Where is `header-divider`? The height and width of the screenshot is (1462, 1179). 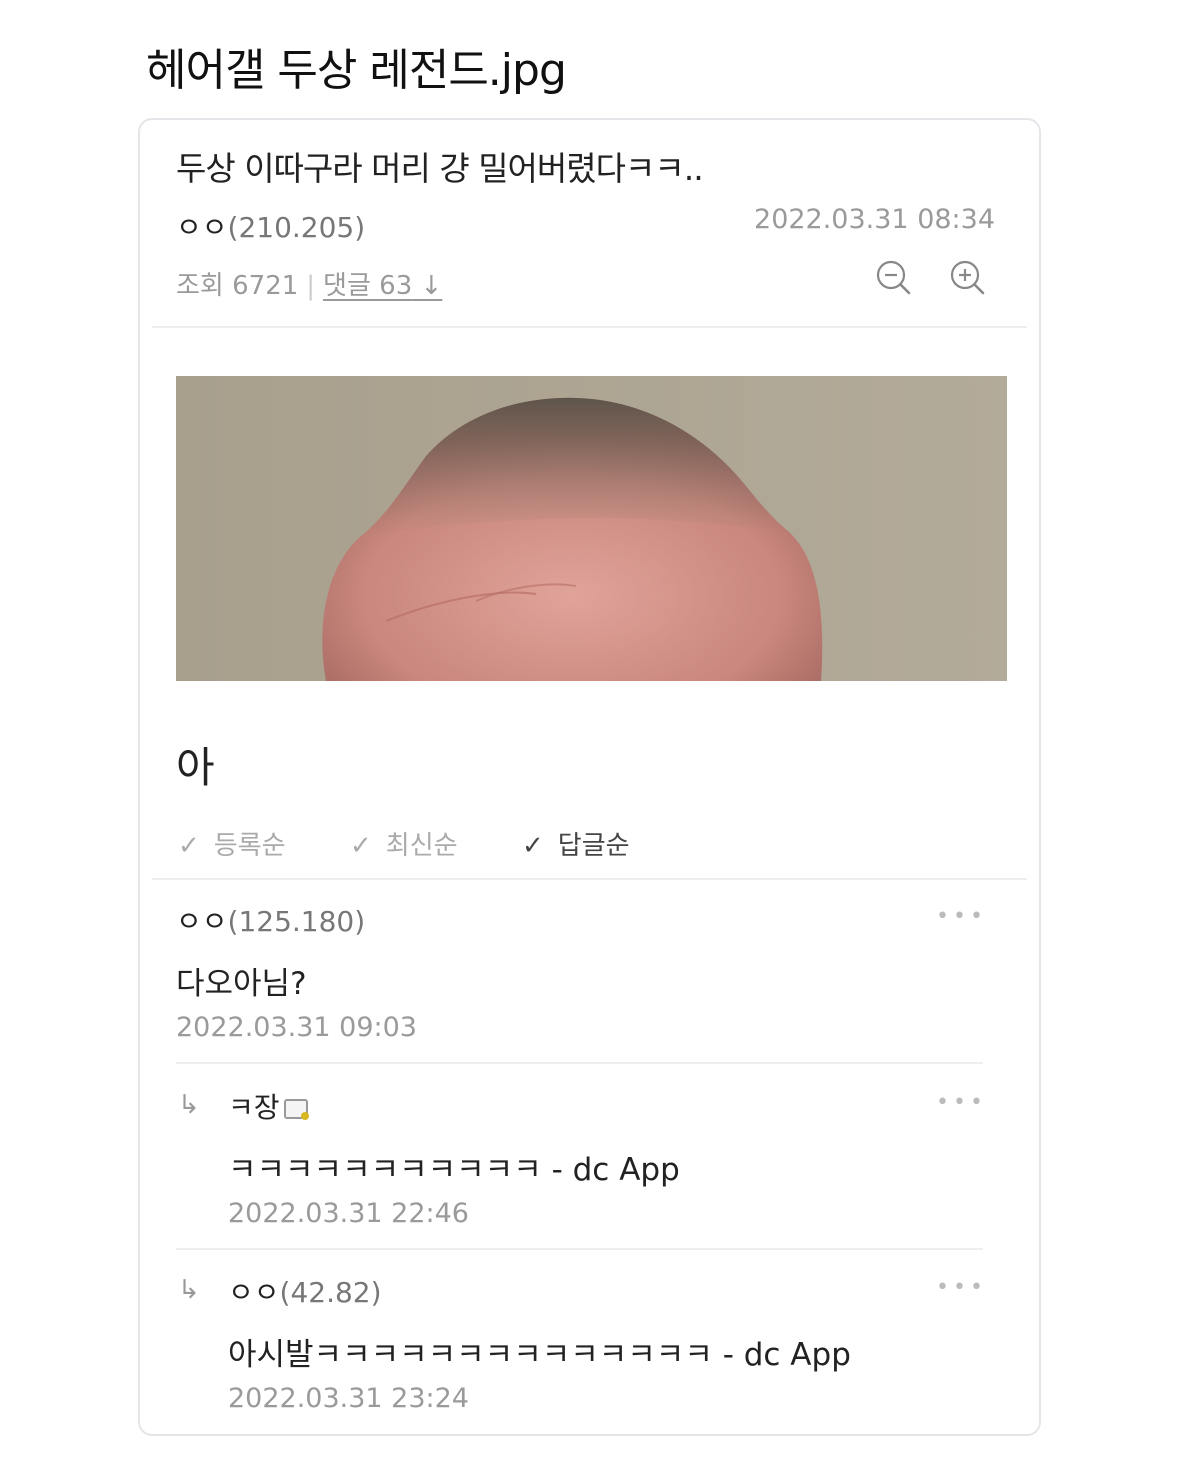 header-divider is located at coordinates (589, 327).